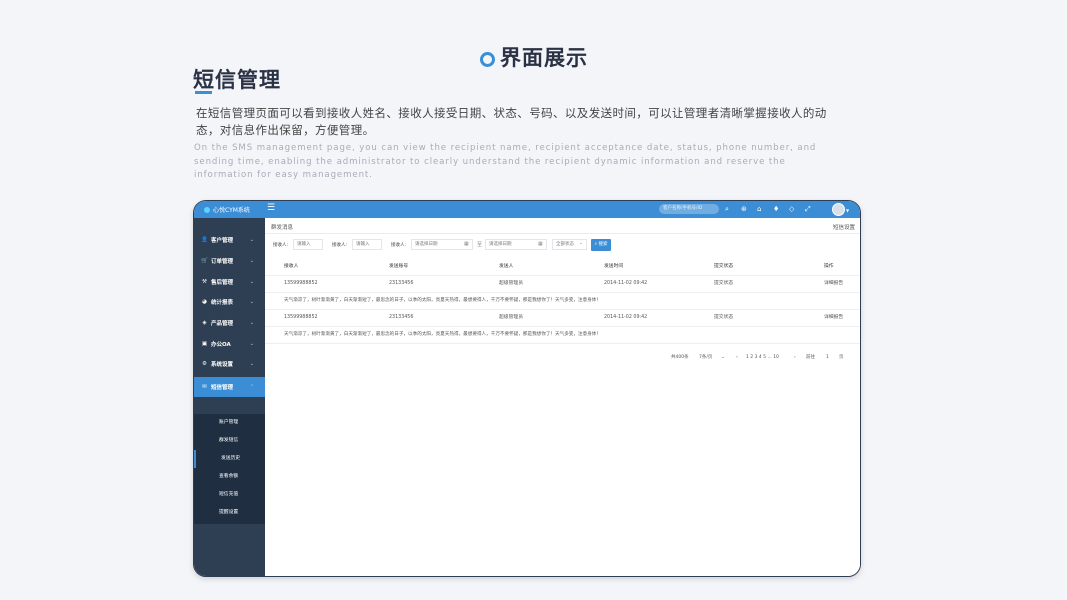 This screenshot has width=1067, height=600. Describe the element at coordinates (204, 240) in the screenshot. I see `user-icon: 👤` at that location.